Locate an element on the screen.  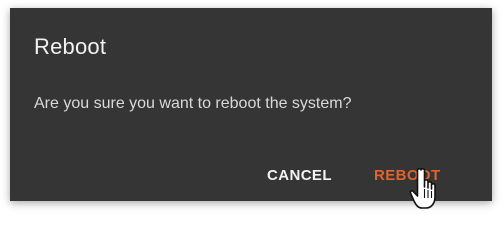
hand-pointer-icon is located at coordinates (422, 188).